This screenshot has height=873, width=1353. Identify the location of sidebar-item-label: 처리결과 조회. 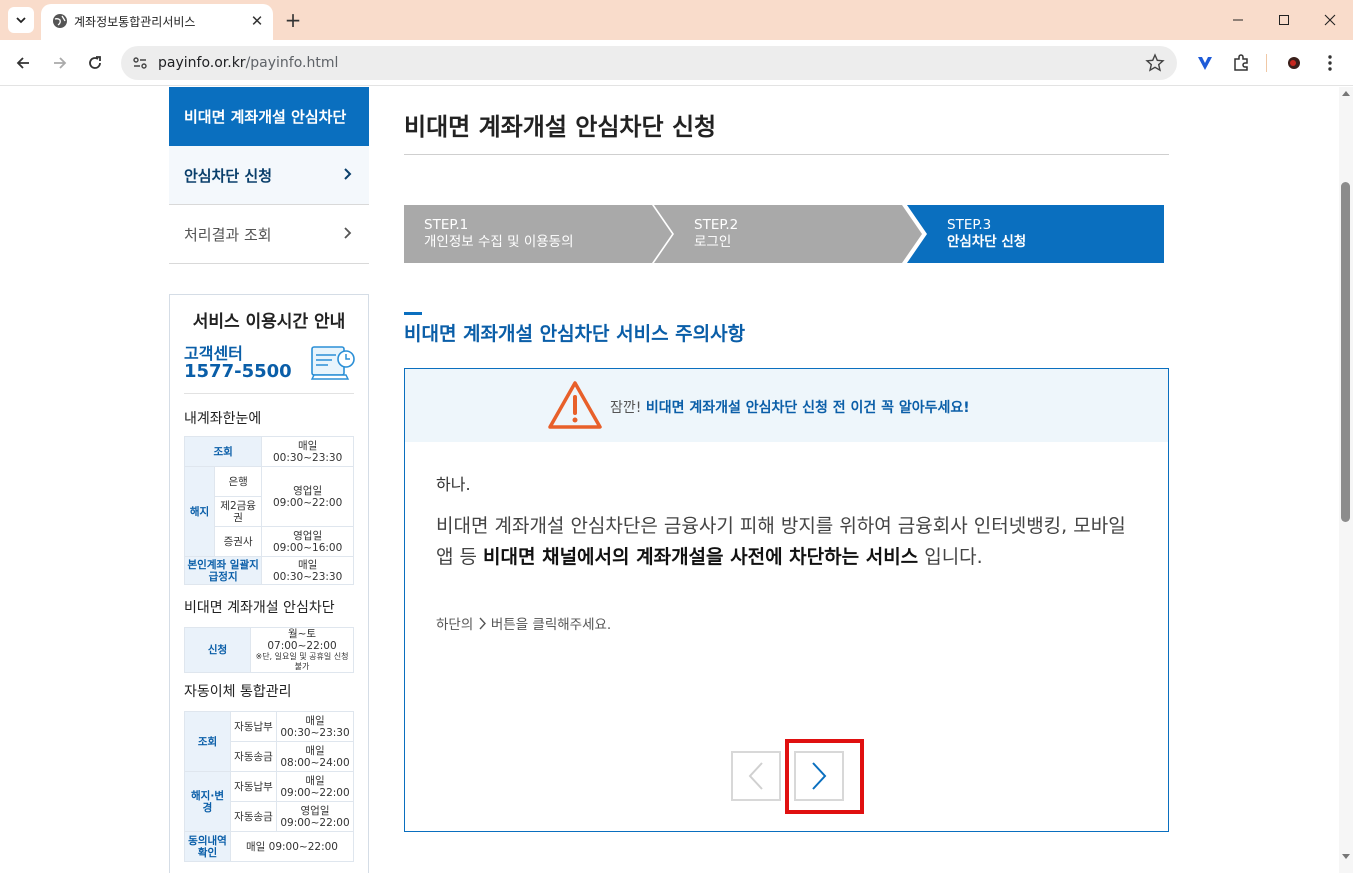
(228, 234).